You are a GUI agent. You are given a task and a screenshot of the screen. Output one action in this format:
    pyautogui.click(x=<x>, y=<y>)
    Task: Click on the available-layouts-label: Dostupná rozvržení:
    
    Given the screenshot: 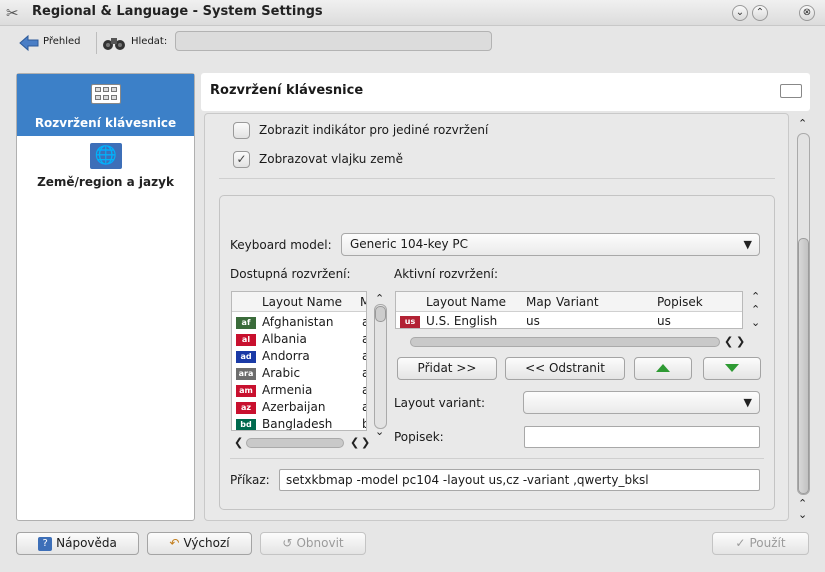 What is the action you would take?
    pyautogui.click(x=290, y=274)
    